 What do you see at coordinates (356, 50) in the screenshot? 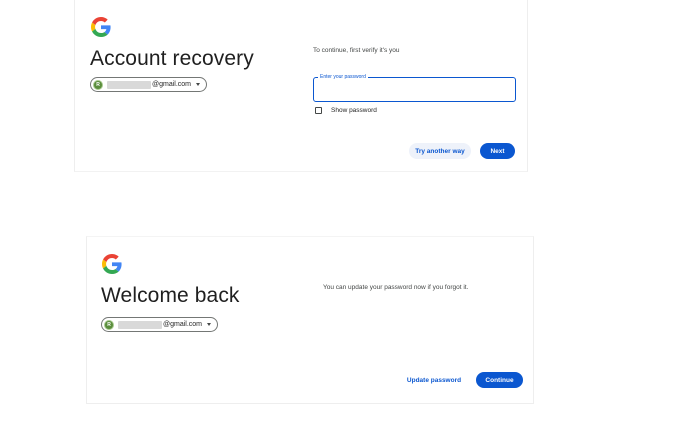
I see `verify-instruction: To continue, first verify it's you` at bounding box center [356, 50].